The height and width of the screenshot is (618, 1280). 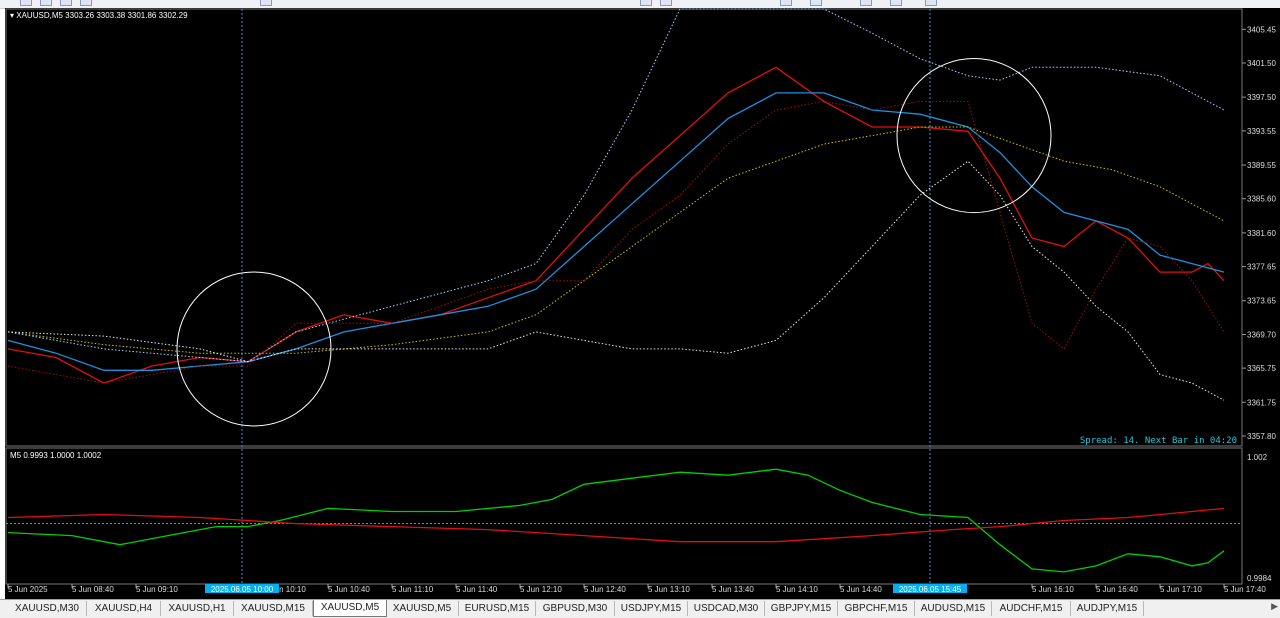 I want to click on y-tick-label: 3401.50, so click(x=1261, y=63).